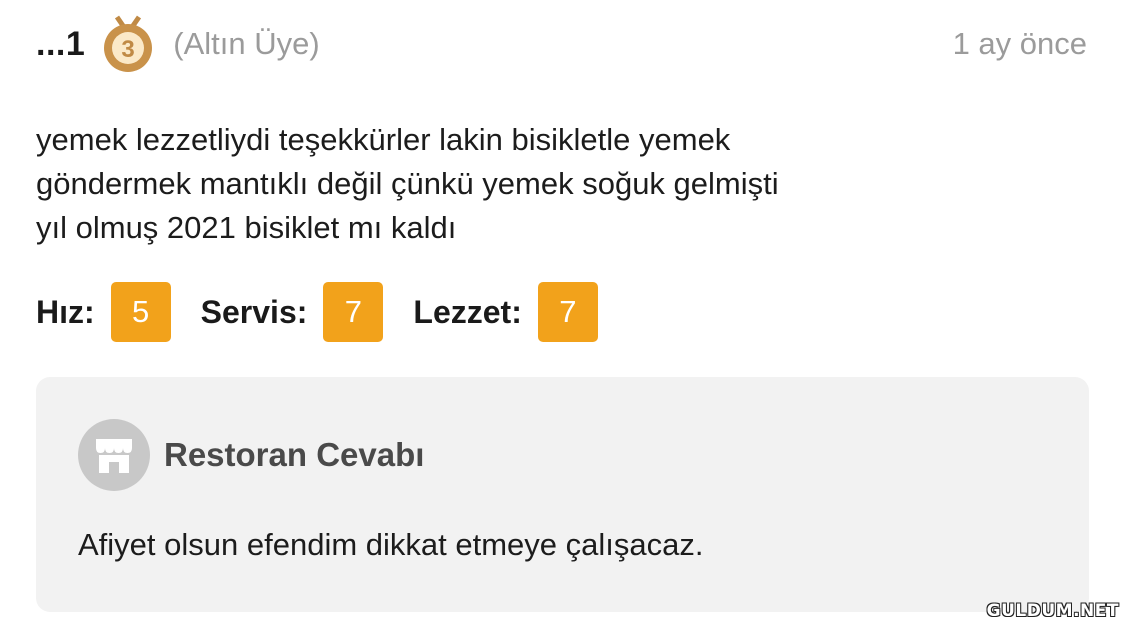 The image size is (1125, 623). I want to click on rating-label: Lezzet:, so click(467, 311).